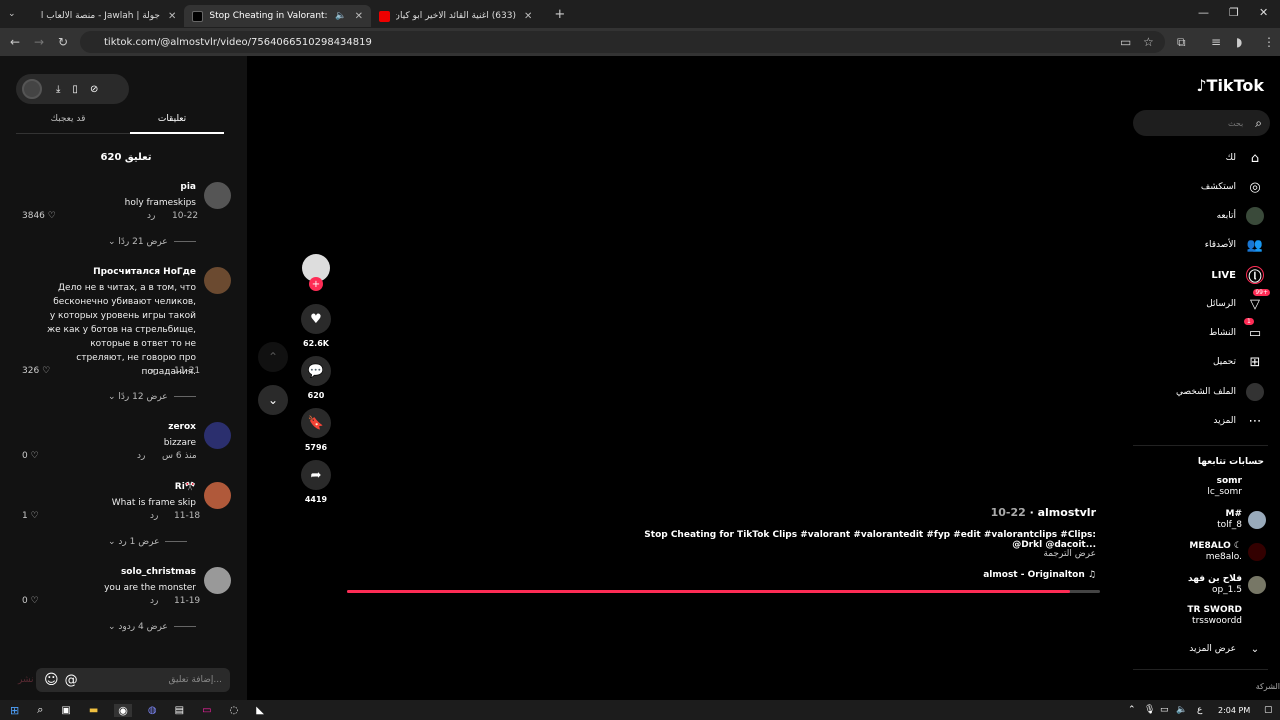 The image size is (1280, 720). I want to click on reload-icon: ↻, so click(63, 42).